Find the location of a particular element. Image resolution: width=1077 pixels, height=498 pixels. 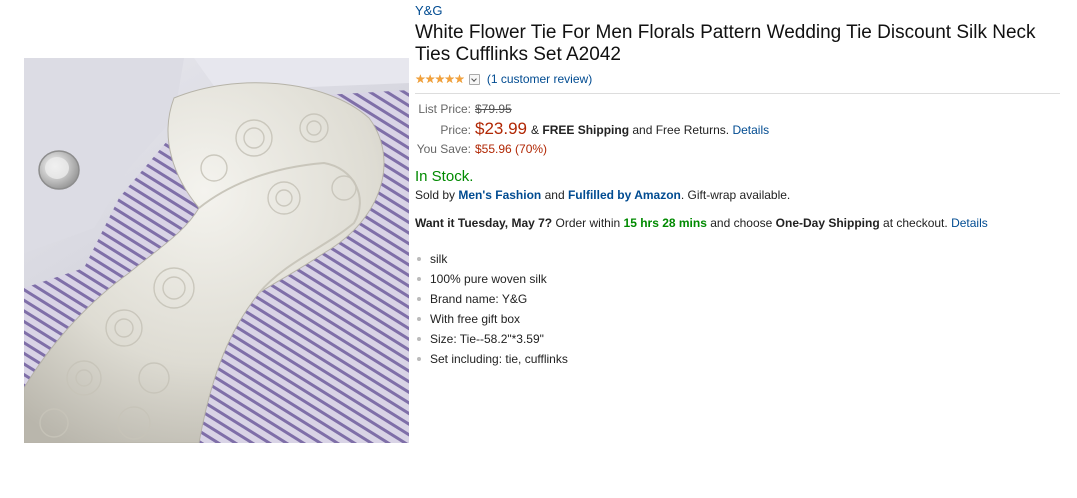

sold-by-prefix: Sold by is located at coordinates (435, 195).